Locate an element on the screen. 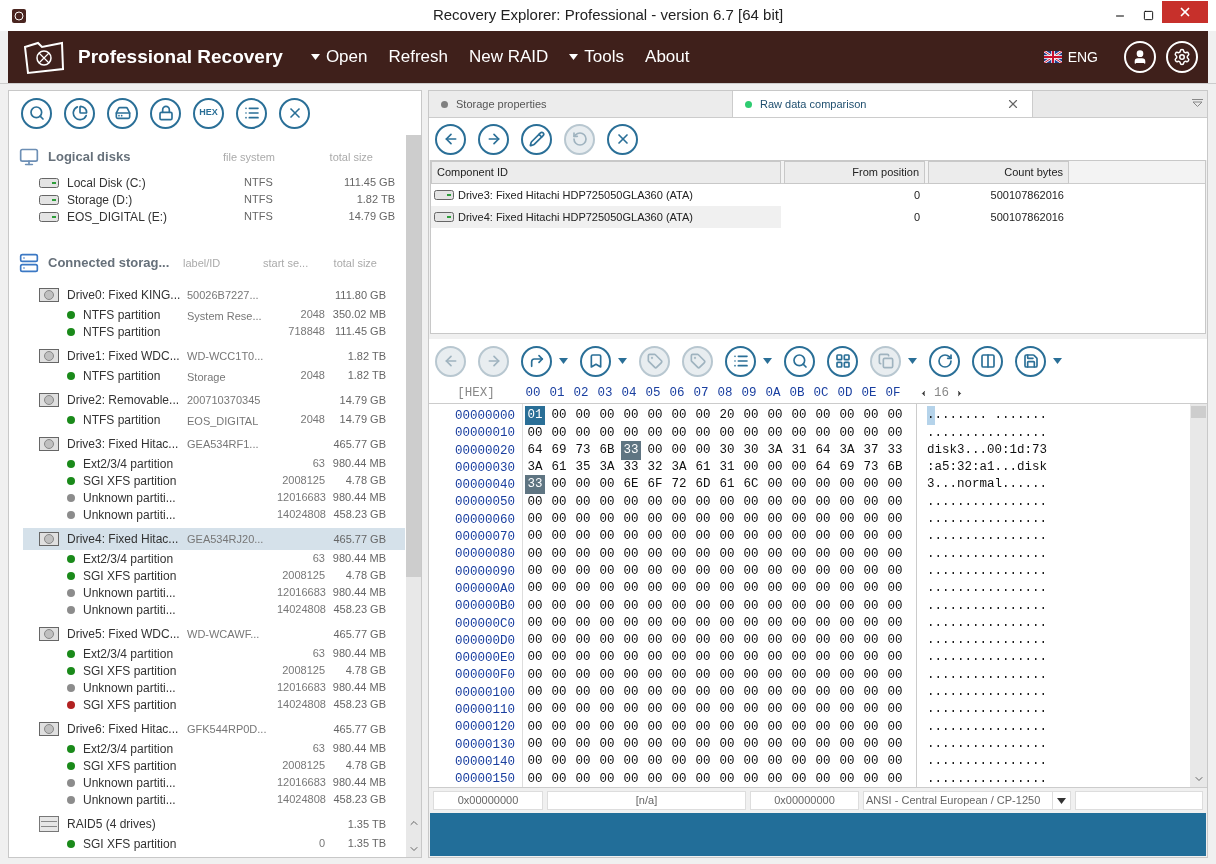  grid-button is located at coordinates (842, 361).